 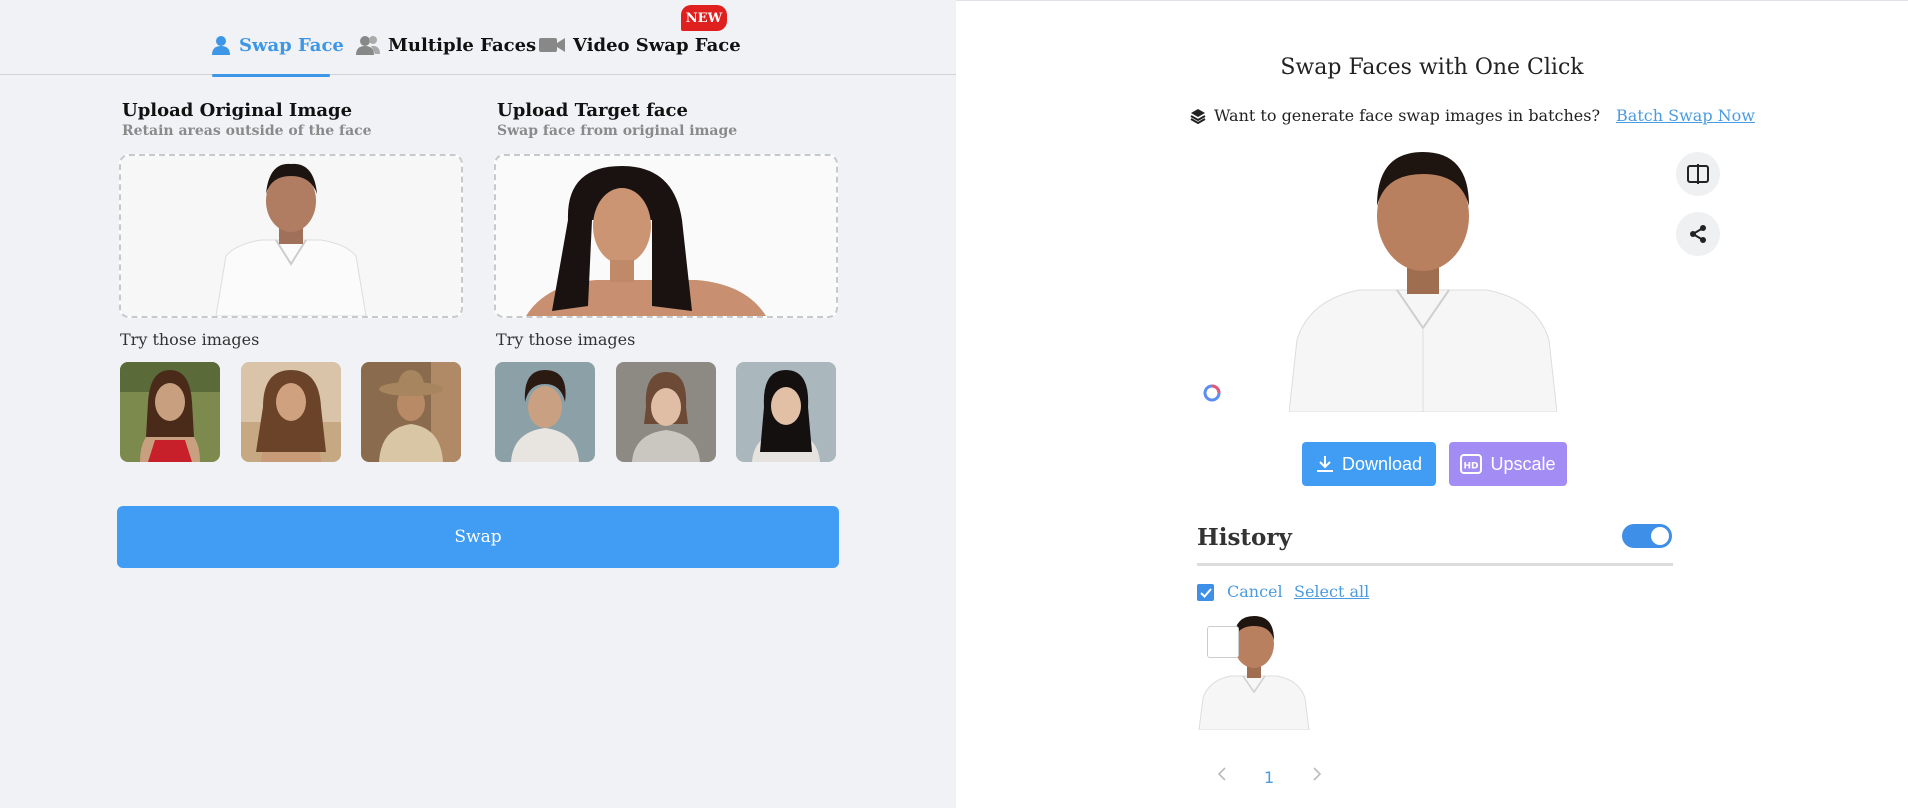 I want to click on share-icon, so click(x=1698, y=234).